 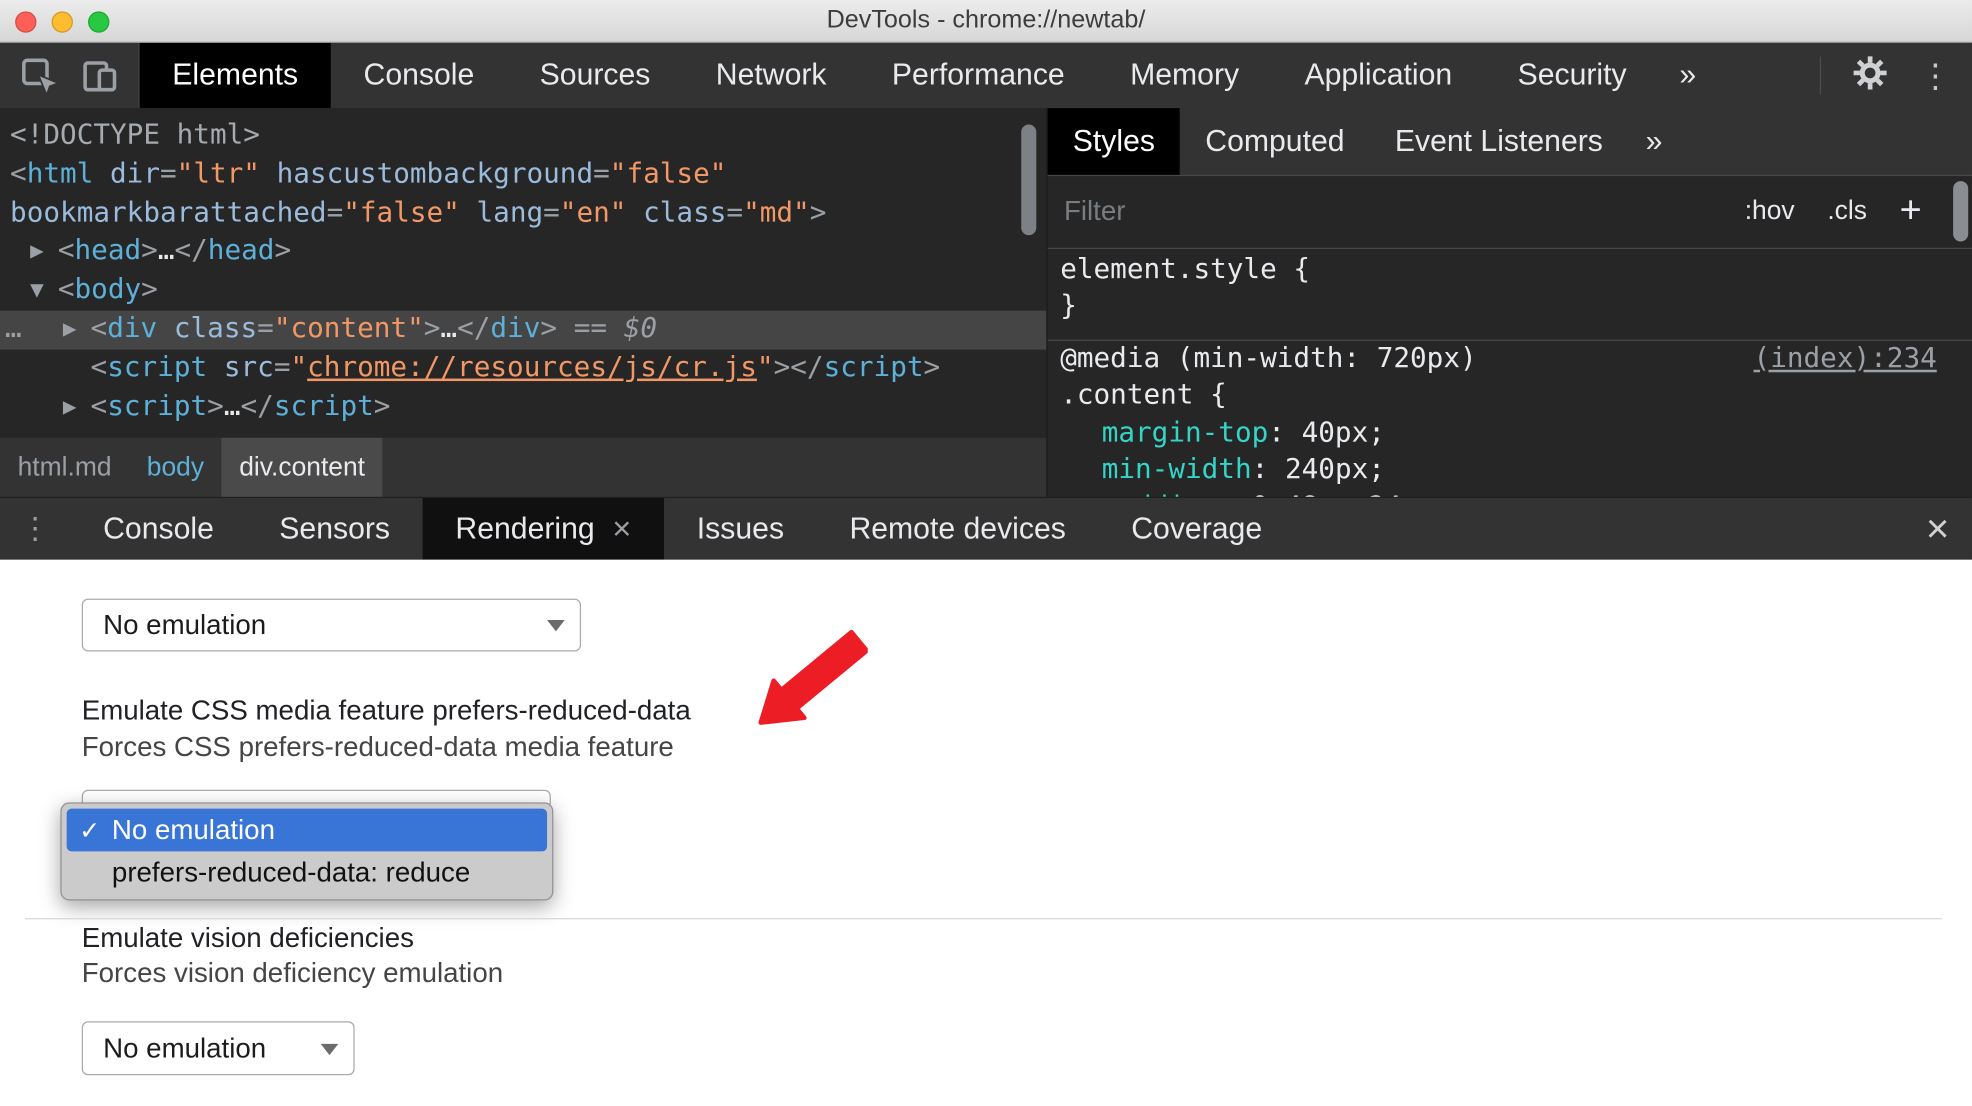 I want to click on tab-performance: Performance, so click(x=978, y=75).